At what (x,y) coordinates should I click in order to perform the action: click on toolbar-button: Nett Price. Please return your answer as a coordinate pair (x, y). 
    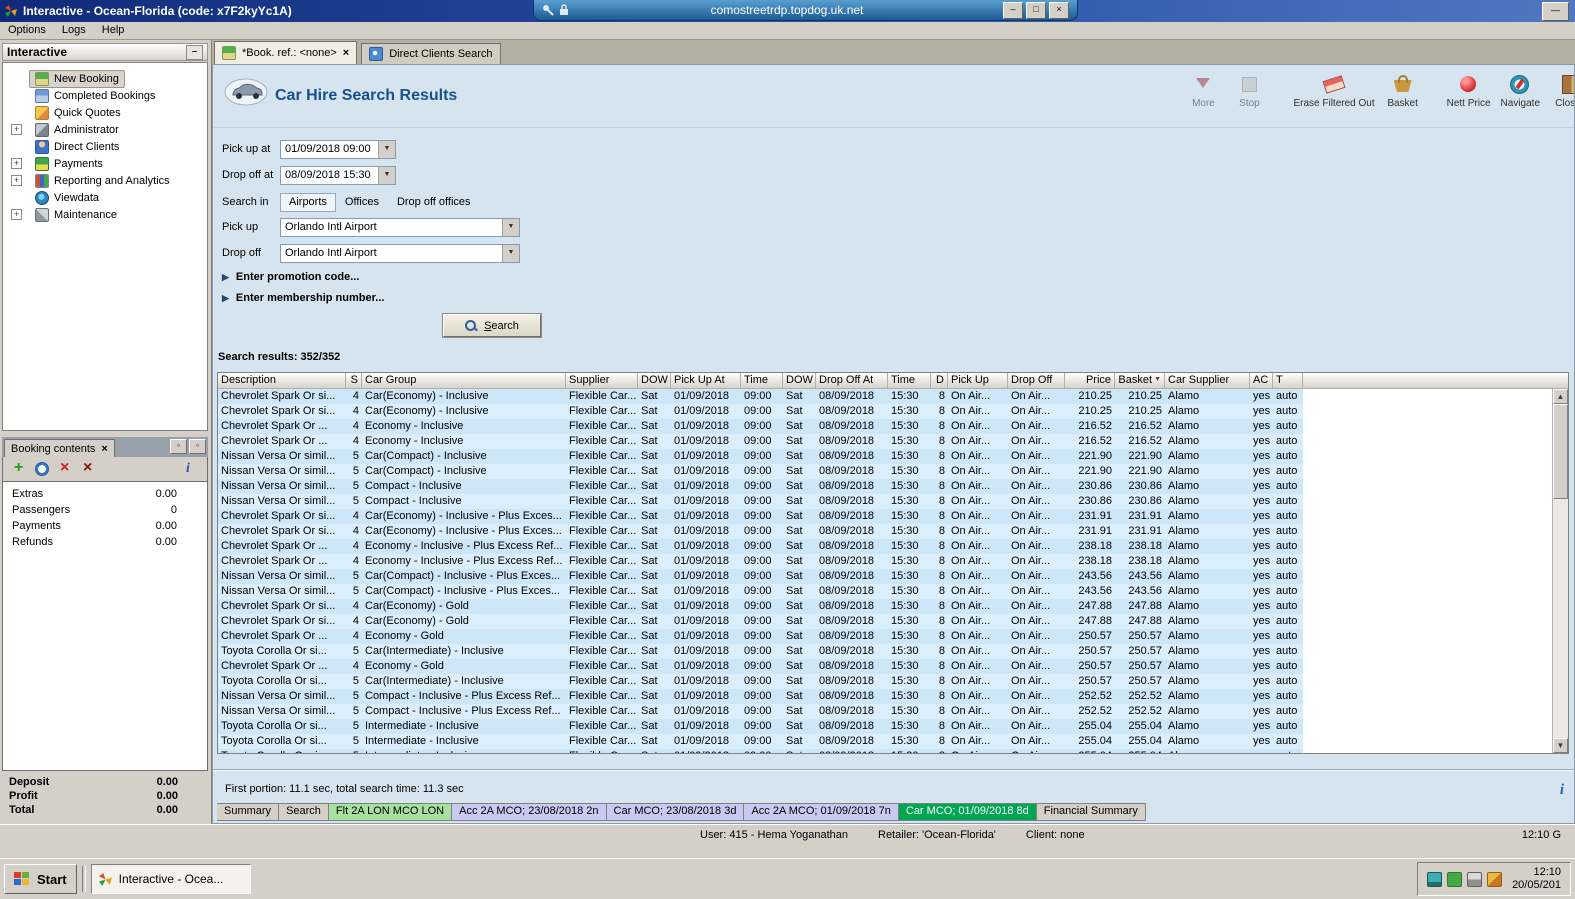
    Looking at the image, I should click on (1469, 91).